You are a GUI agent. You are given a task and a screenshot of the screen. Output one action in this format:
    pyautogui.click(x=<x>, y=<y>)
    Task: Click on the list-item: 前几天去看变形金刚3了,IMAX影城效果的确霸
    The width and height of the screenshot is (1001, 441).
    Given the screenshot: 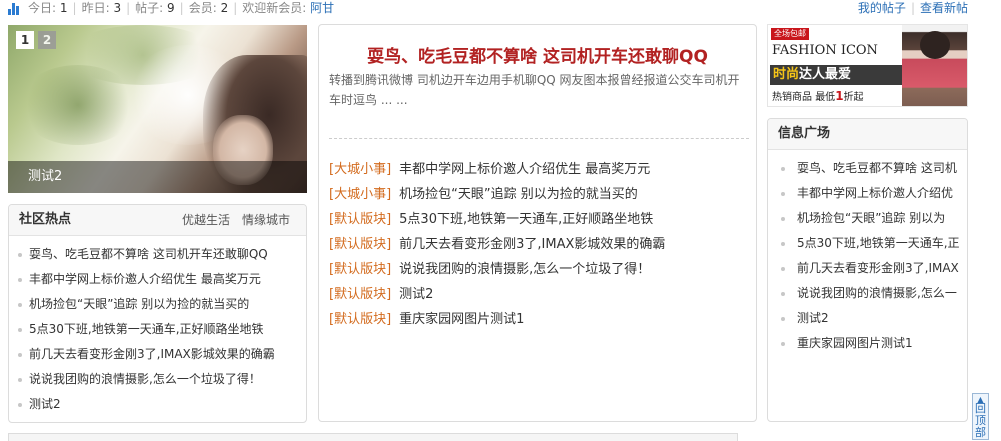 What is the action you would take?
    pyautogui.click(x=157, y=354)
    